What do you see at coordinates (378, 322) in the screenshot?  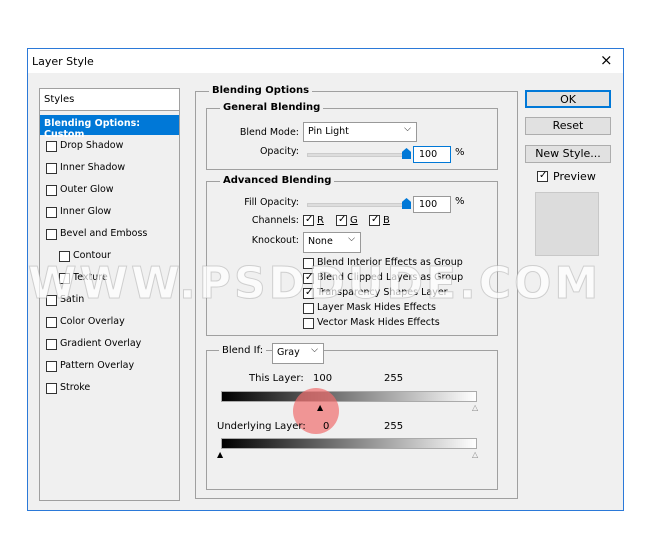 I see `option-label: Vector Mask Hides Effects` at bounding box center [378, 322].